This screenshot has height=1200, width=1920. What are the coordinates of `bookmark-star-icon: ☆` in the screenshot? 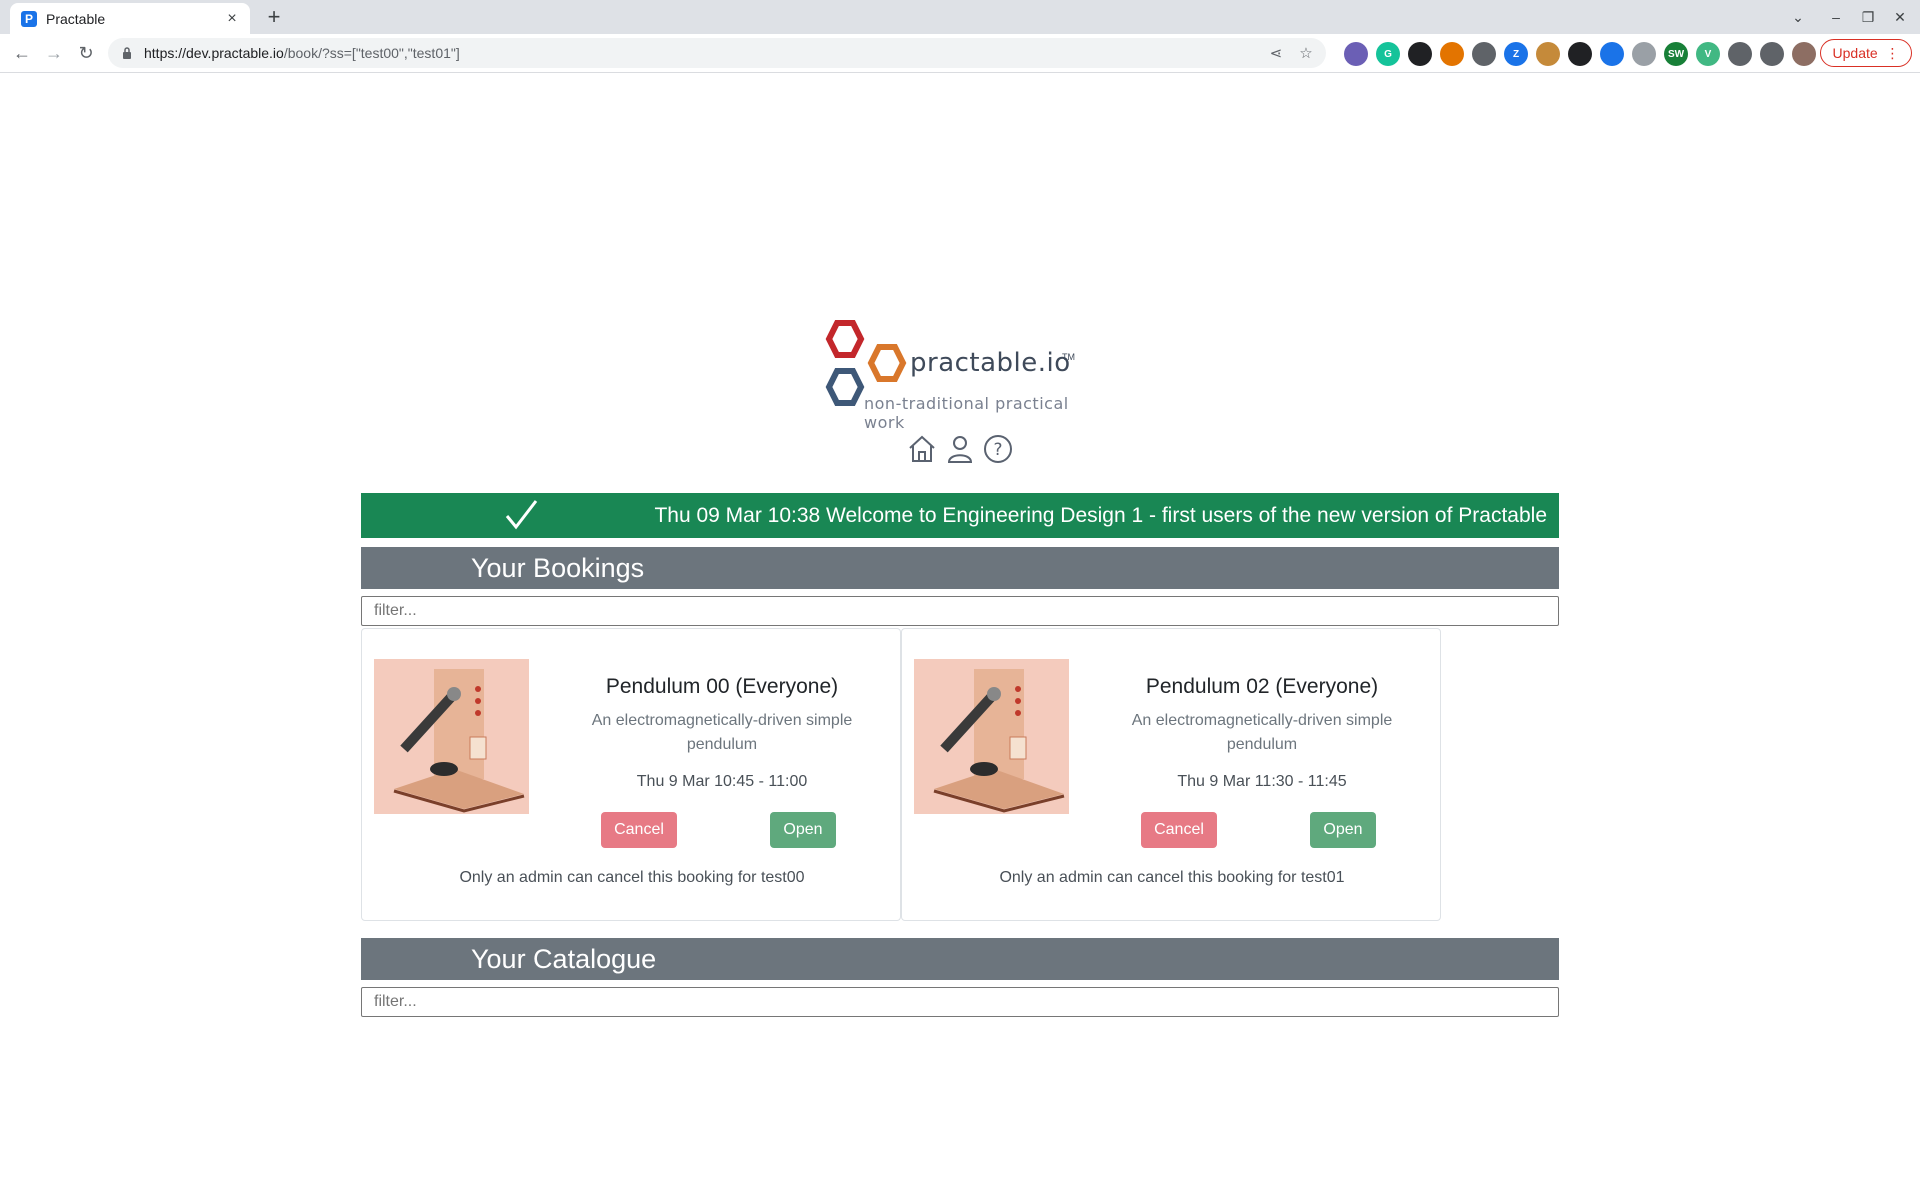 It's located at (1306, 53).